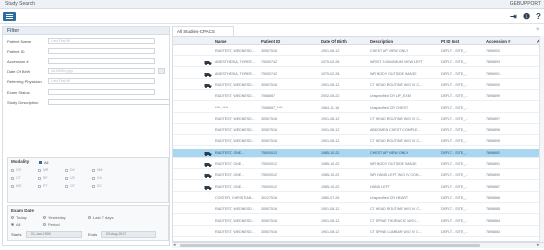 The image size is (544, 250). Describe the element at coordinates (493, 209) in the screenshot. I see `cell-acc: 7896885` at that location.